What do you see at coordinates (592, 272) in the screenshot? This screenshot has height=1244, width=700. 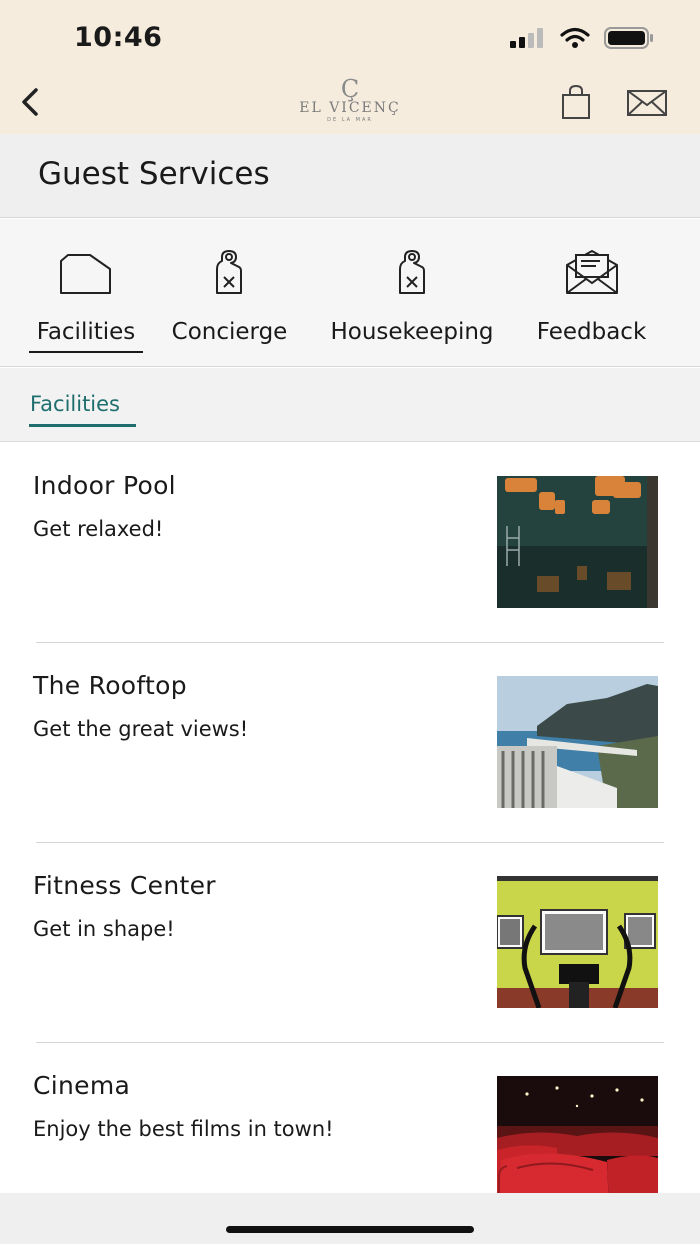 I see `envelope-letter-icon` at bounding box center [592, 272].